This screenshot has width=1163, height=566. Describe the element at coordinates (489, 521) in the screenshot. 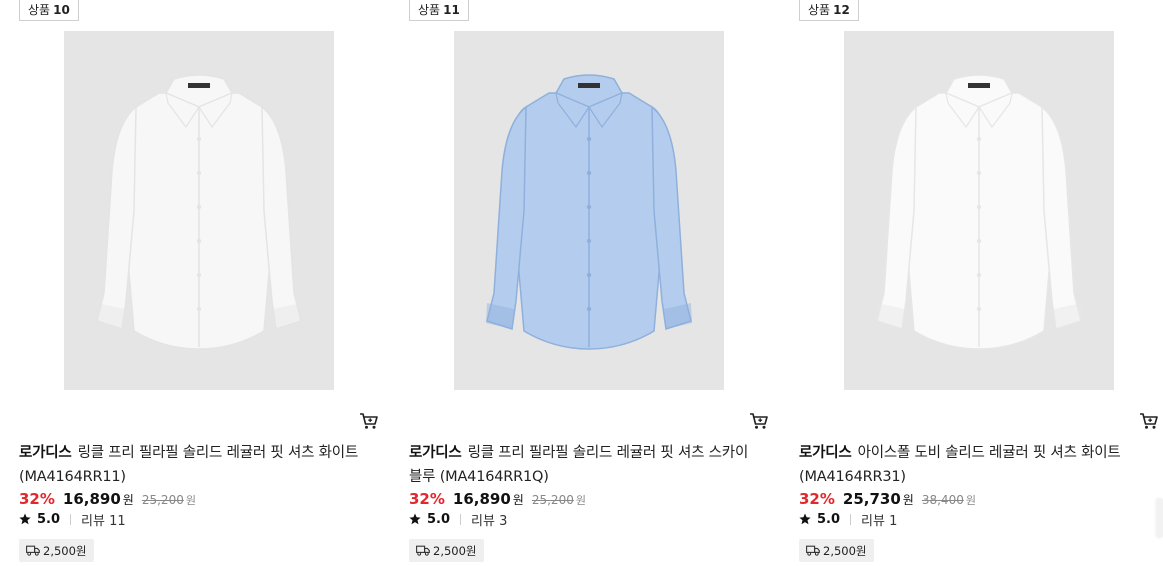

I see `review-count: 리뷰 3` at that location.